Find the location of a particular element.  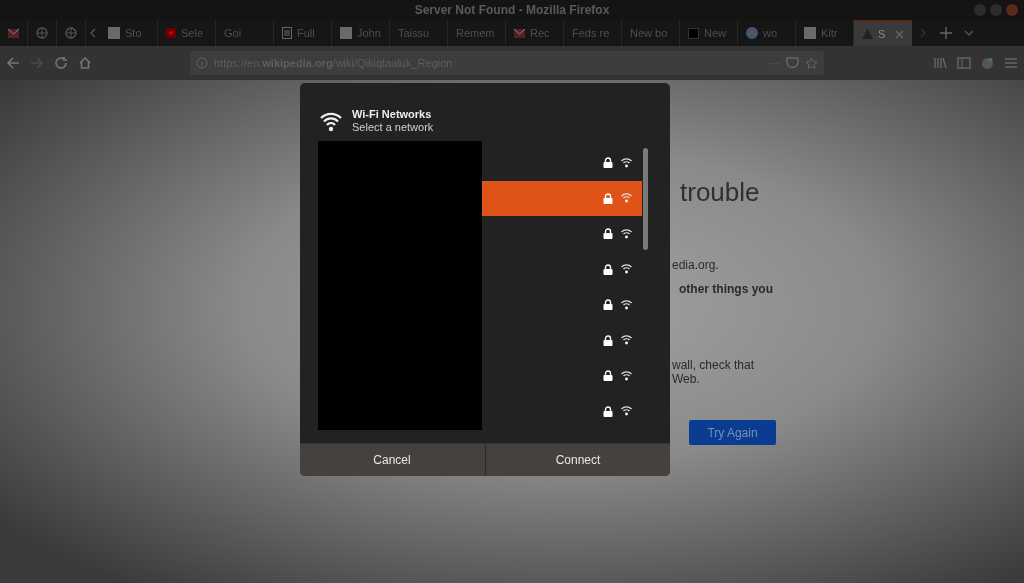

error-text: edia.org. is located at coordinates (696, 265).